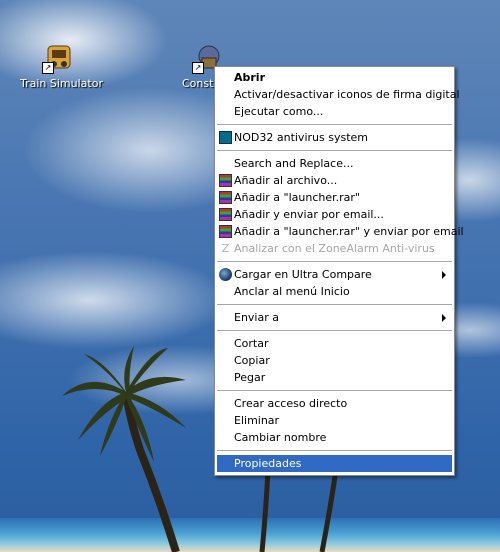 The height and width of the screenshot is (552, 500). I want to click on nod32-icon, so click(225, 137).